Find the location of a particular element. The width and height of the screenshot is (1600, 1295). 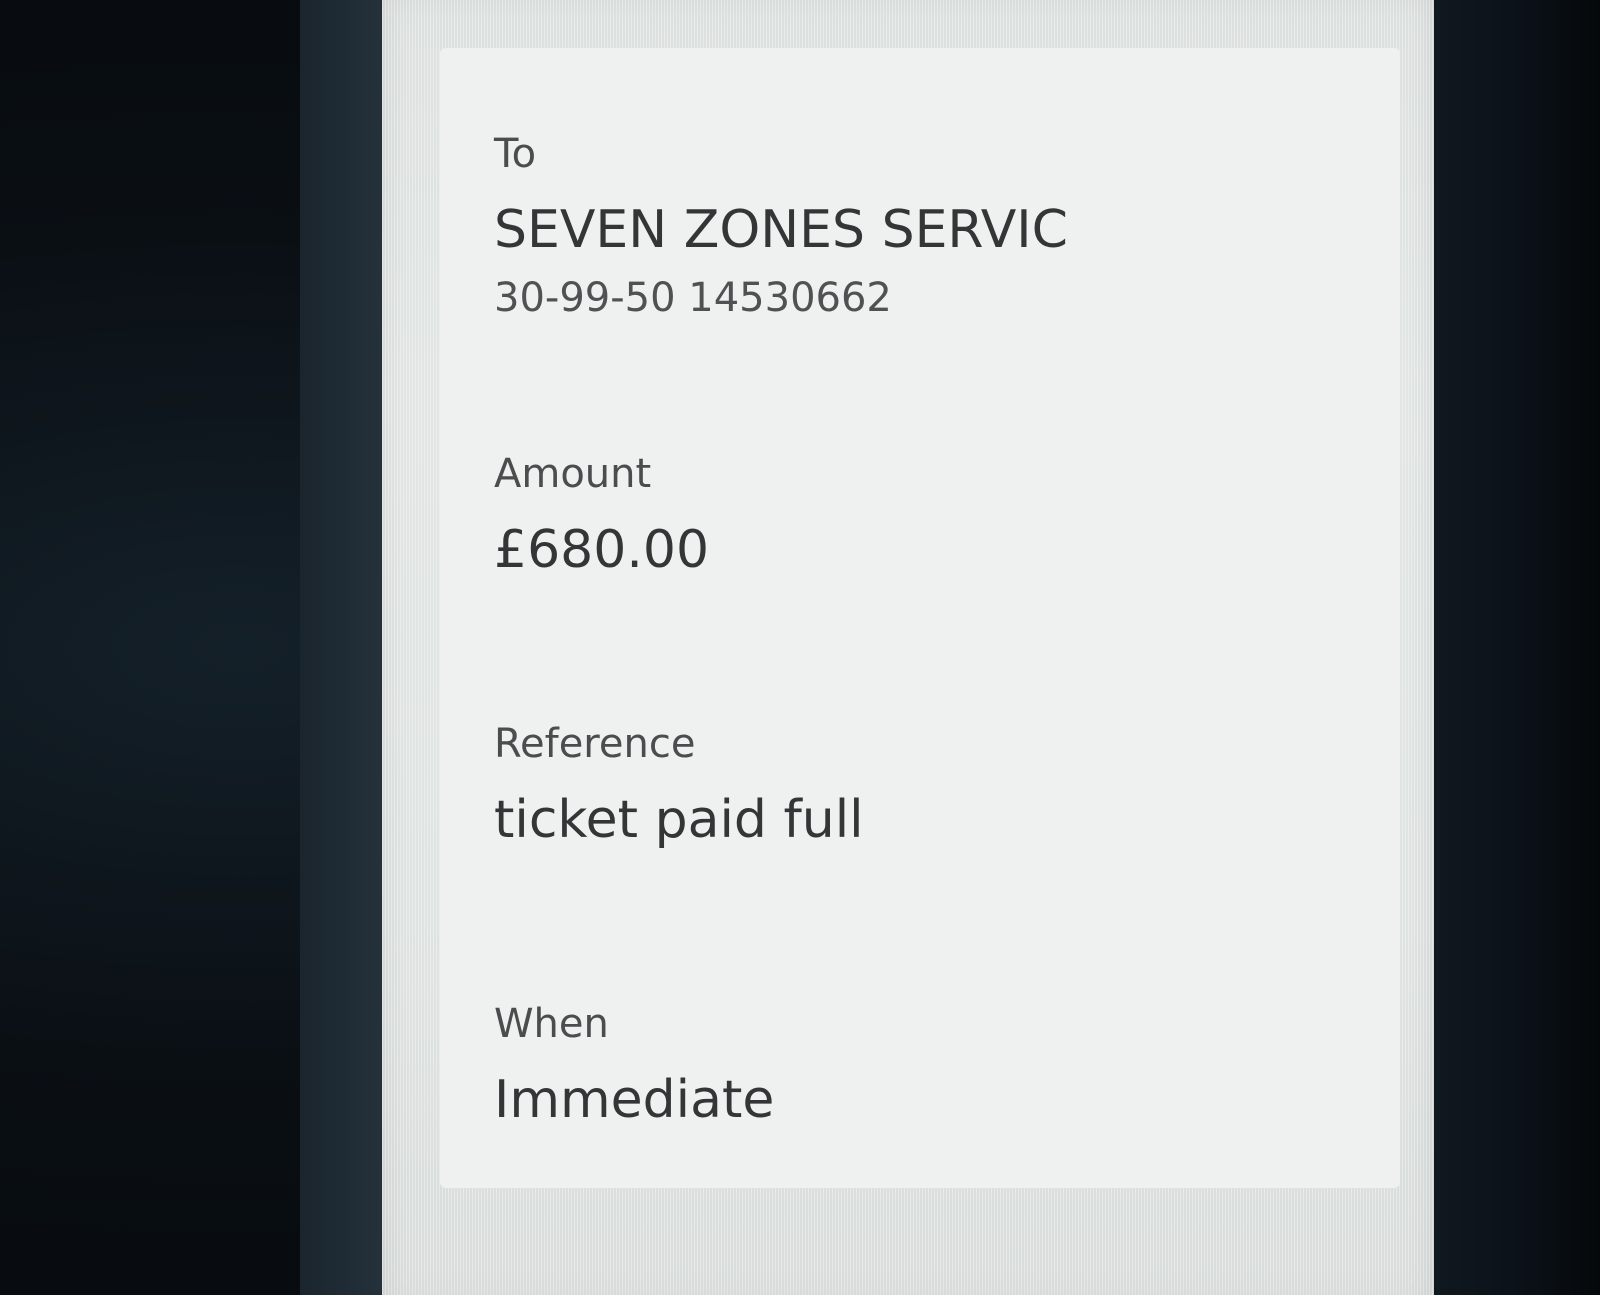

when-field: When Immediate is located at coordinates (634, 1065).